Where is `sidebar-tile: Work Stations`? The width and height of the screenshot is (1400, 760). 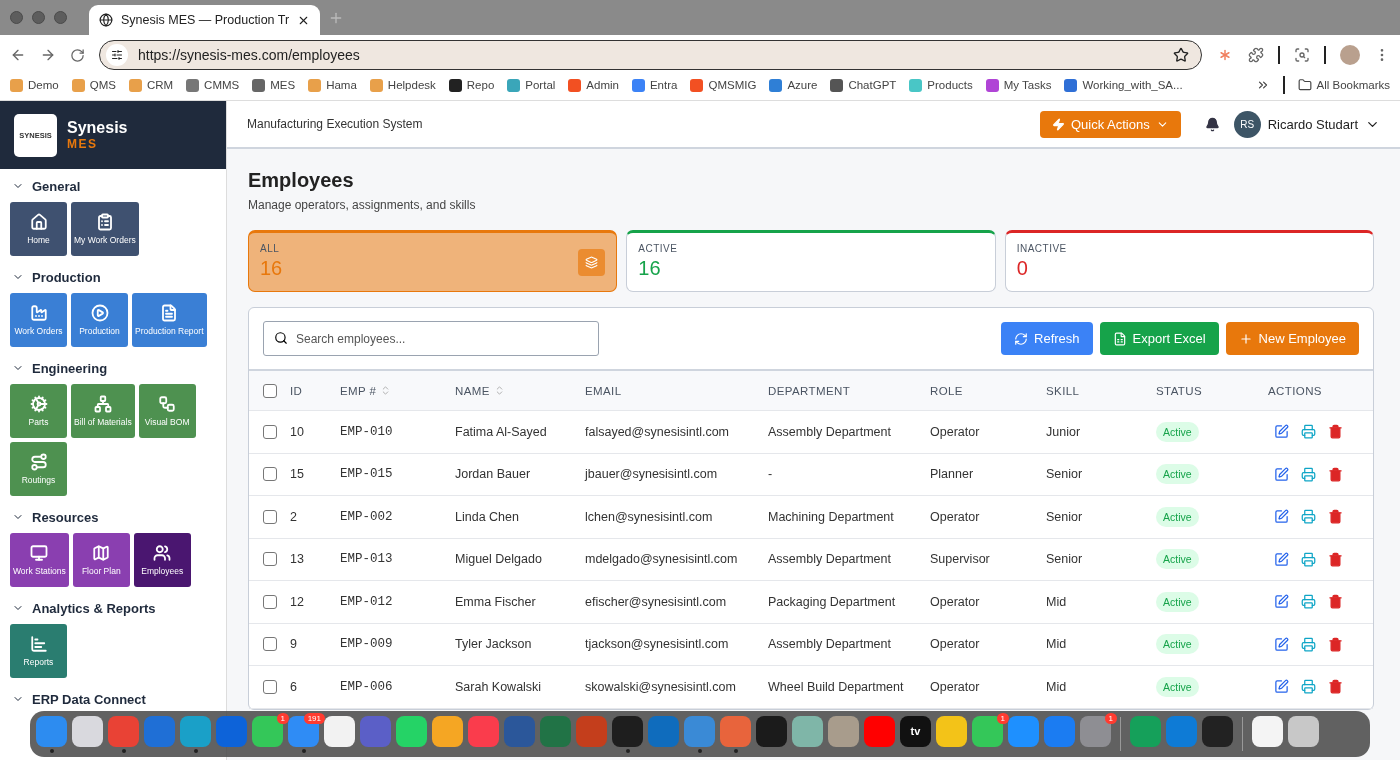
sidebar-tile: Work Stations is located at coordinates (39, 560).